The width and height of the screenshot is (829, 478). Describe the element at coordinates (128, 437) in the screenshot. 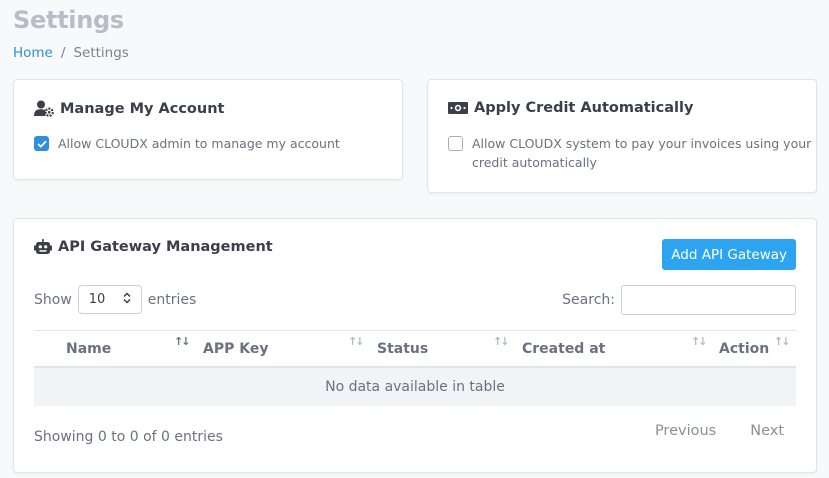

I see `table-info: Showing 0 to 0 of 0 entries` at that location.